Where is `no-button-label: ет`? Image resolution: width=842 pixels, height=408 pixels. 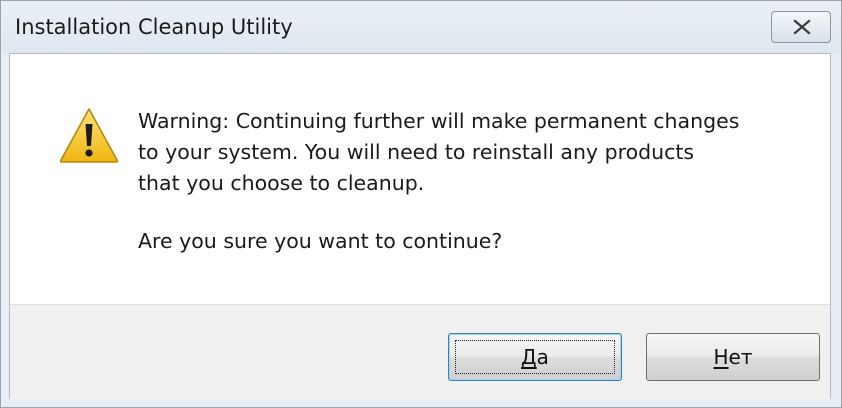 no-button-label: ет is located at coordinates (740, 357).